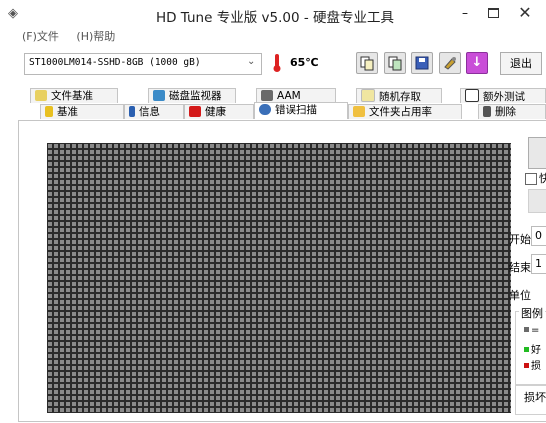  I want to click on trash-icon, so click(487, 111).